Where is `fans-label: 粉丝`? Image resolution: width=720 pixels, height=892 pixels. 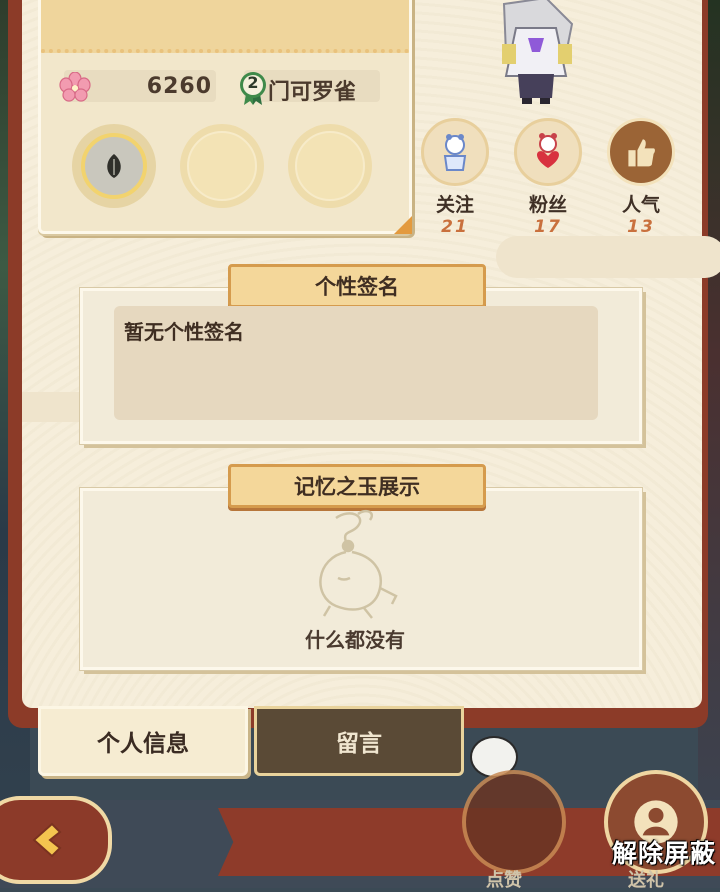
fans-label: 粉丝 is located at coordinates (547, 205).